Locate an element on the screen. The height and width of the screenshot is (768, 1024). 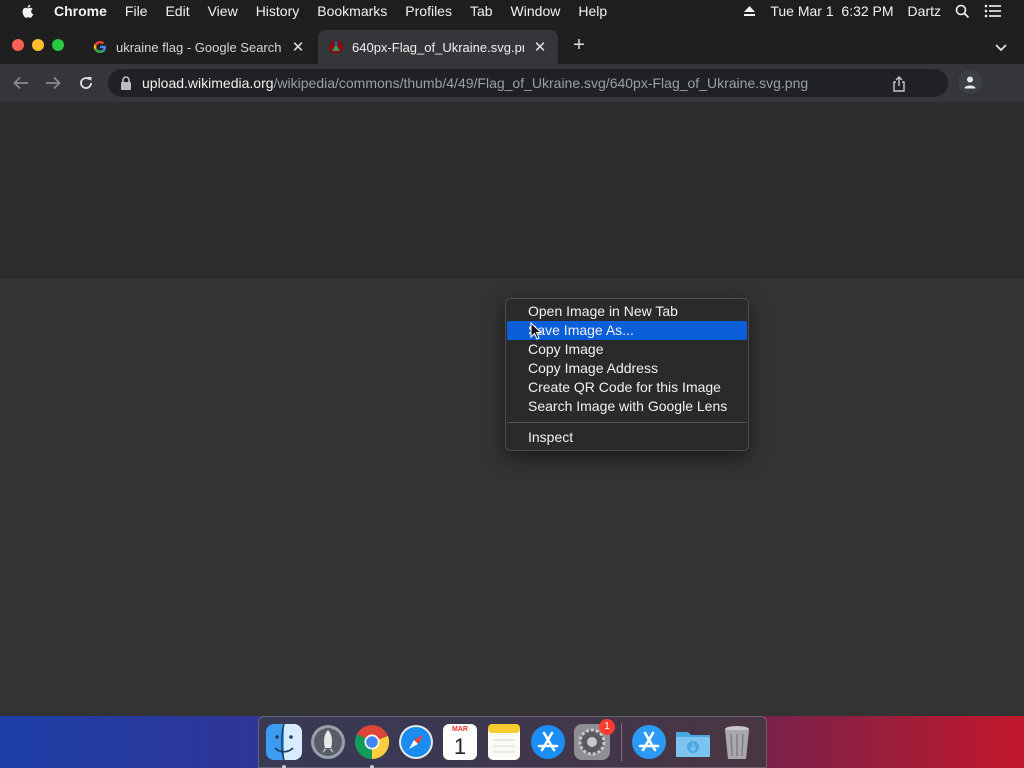
forward-arrow-icon is located at coordinates (53, 83).